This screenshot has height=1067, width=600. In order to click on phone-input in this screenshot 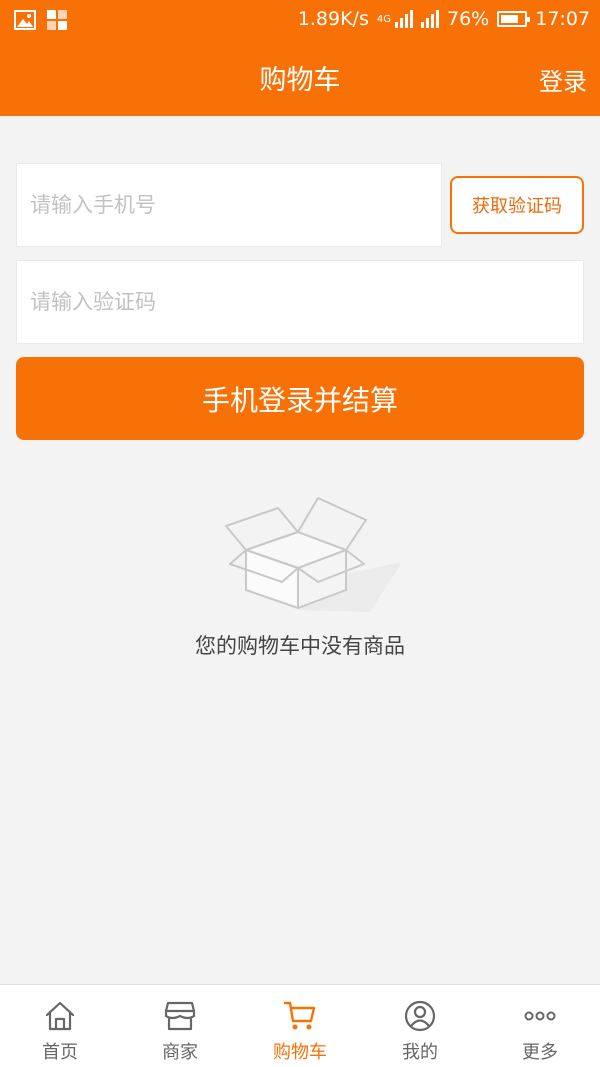, I will do `click(235, 205)`.